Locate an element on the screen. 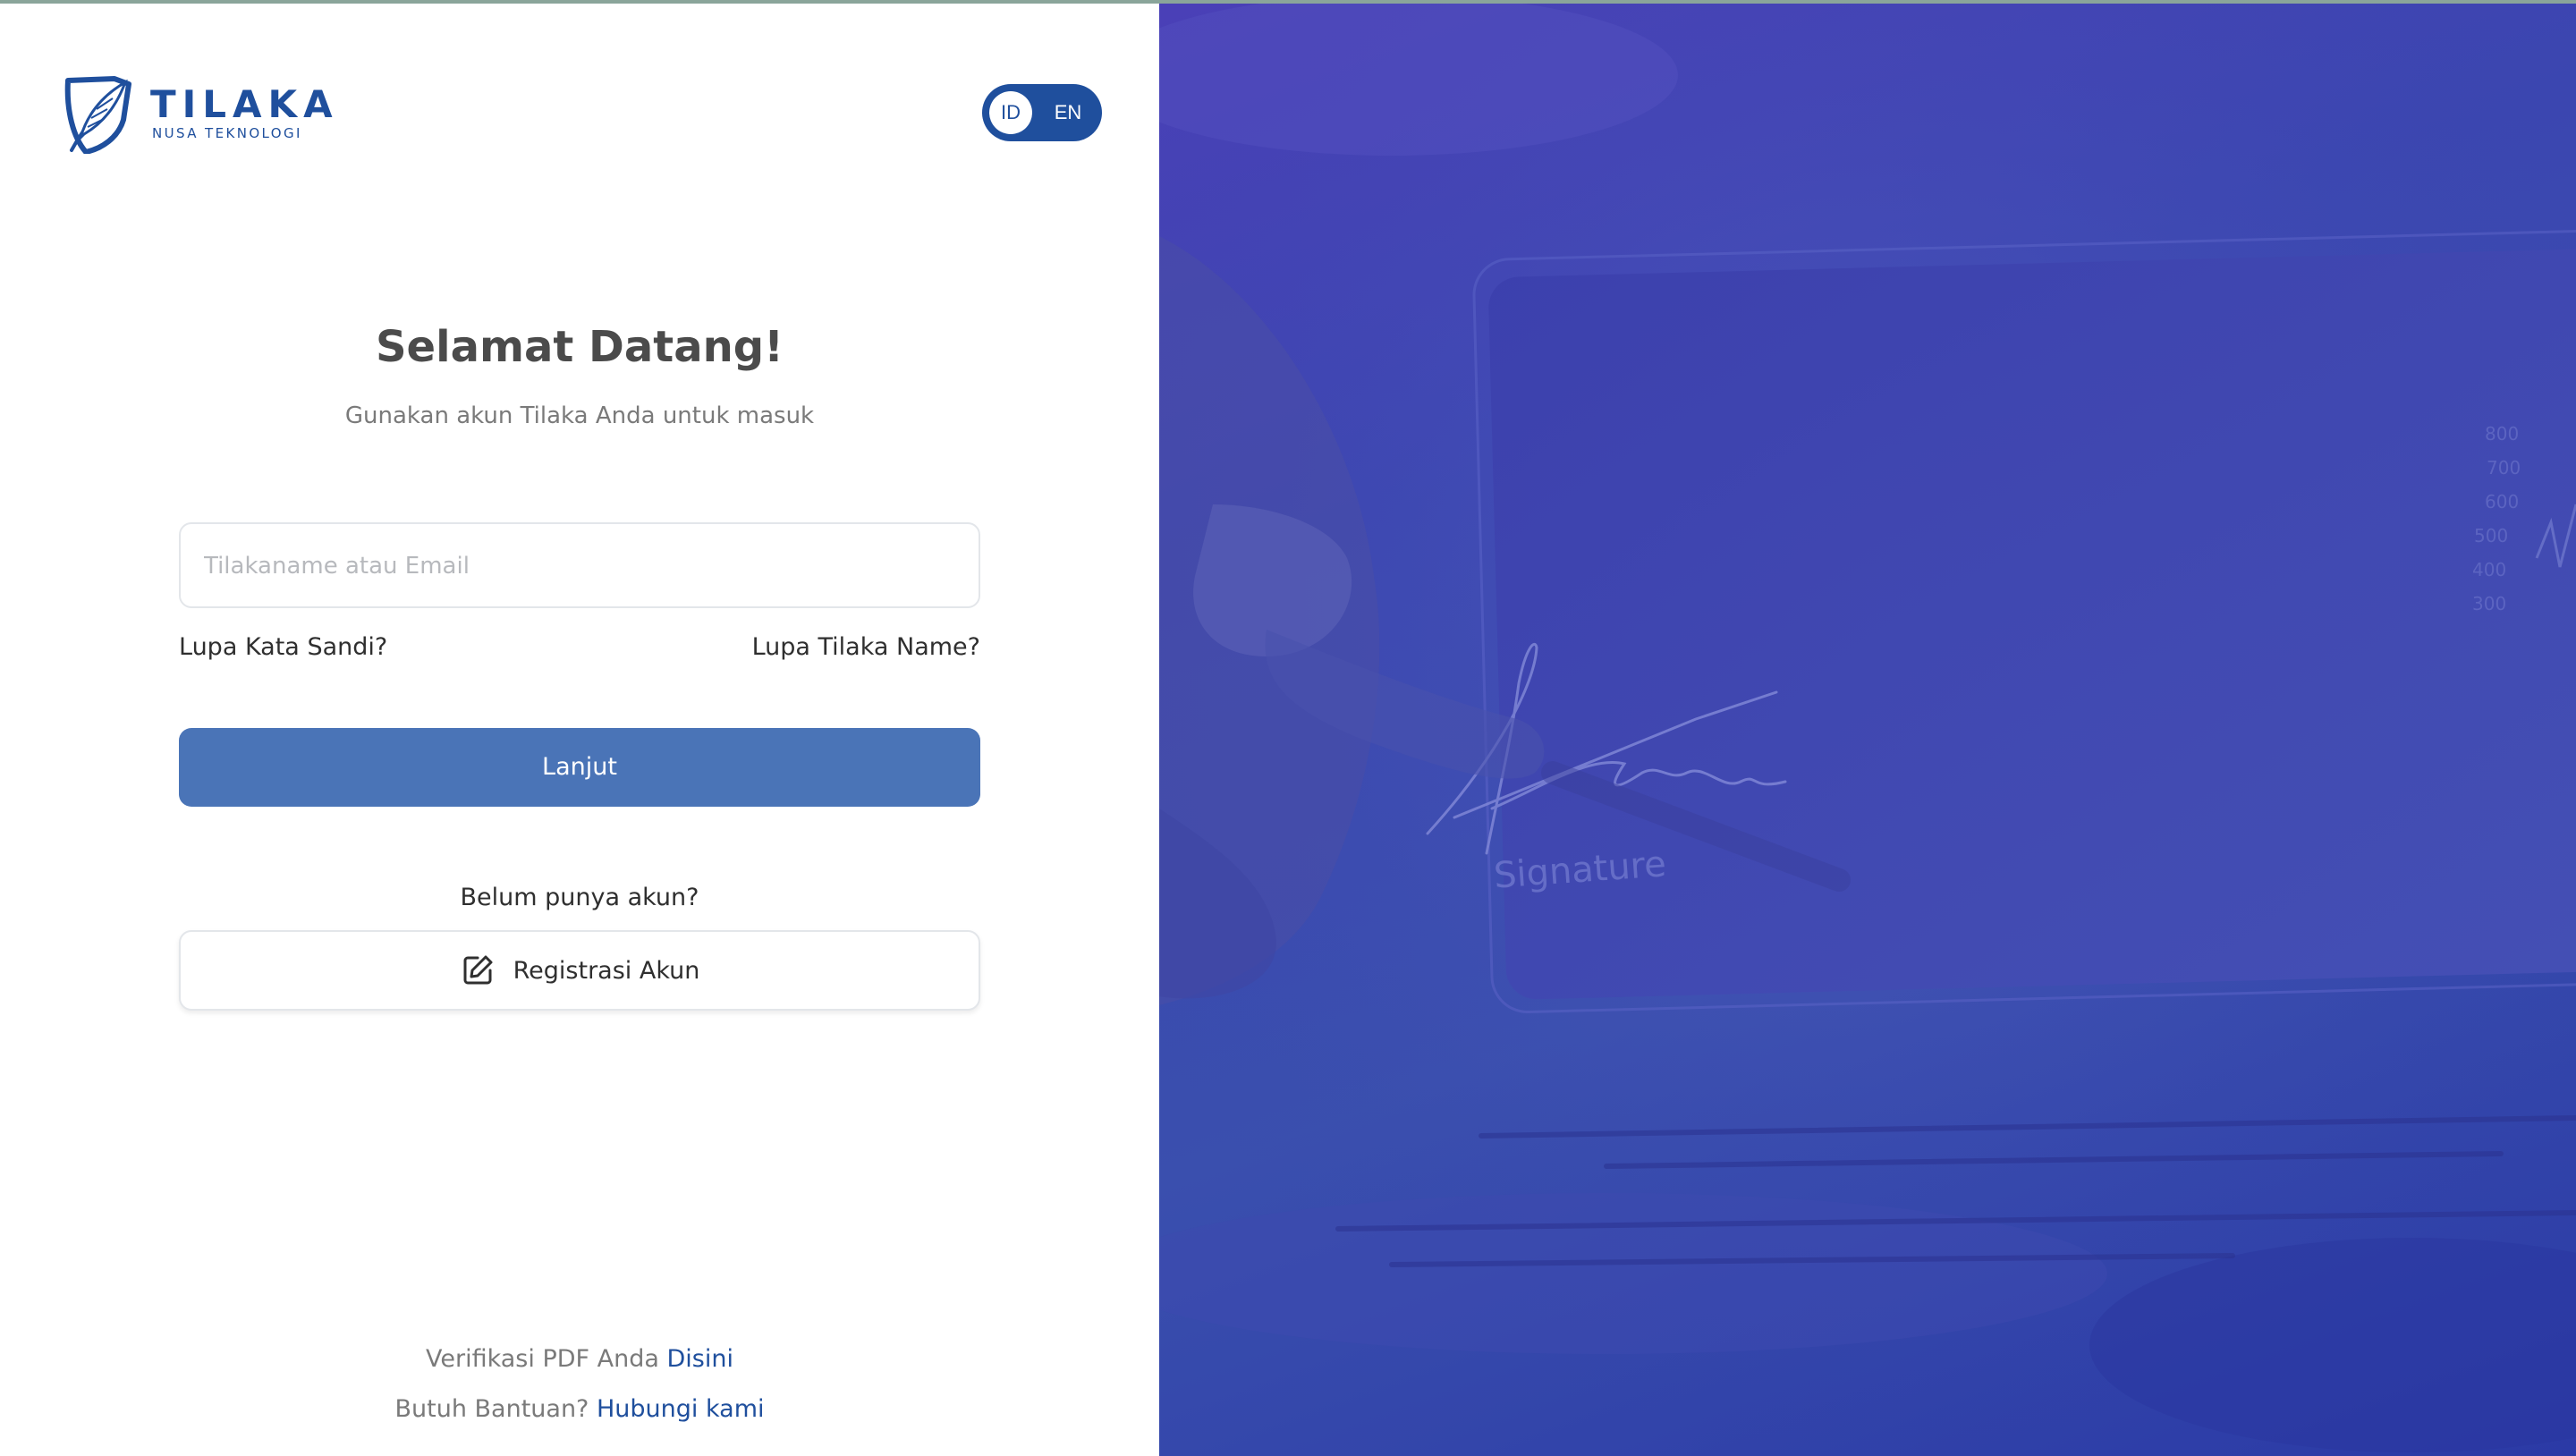  svg-text: 700 is located at coordinates (2504, 467).